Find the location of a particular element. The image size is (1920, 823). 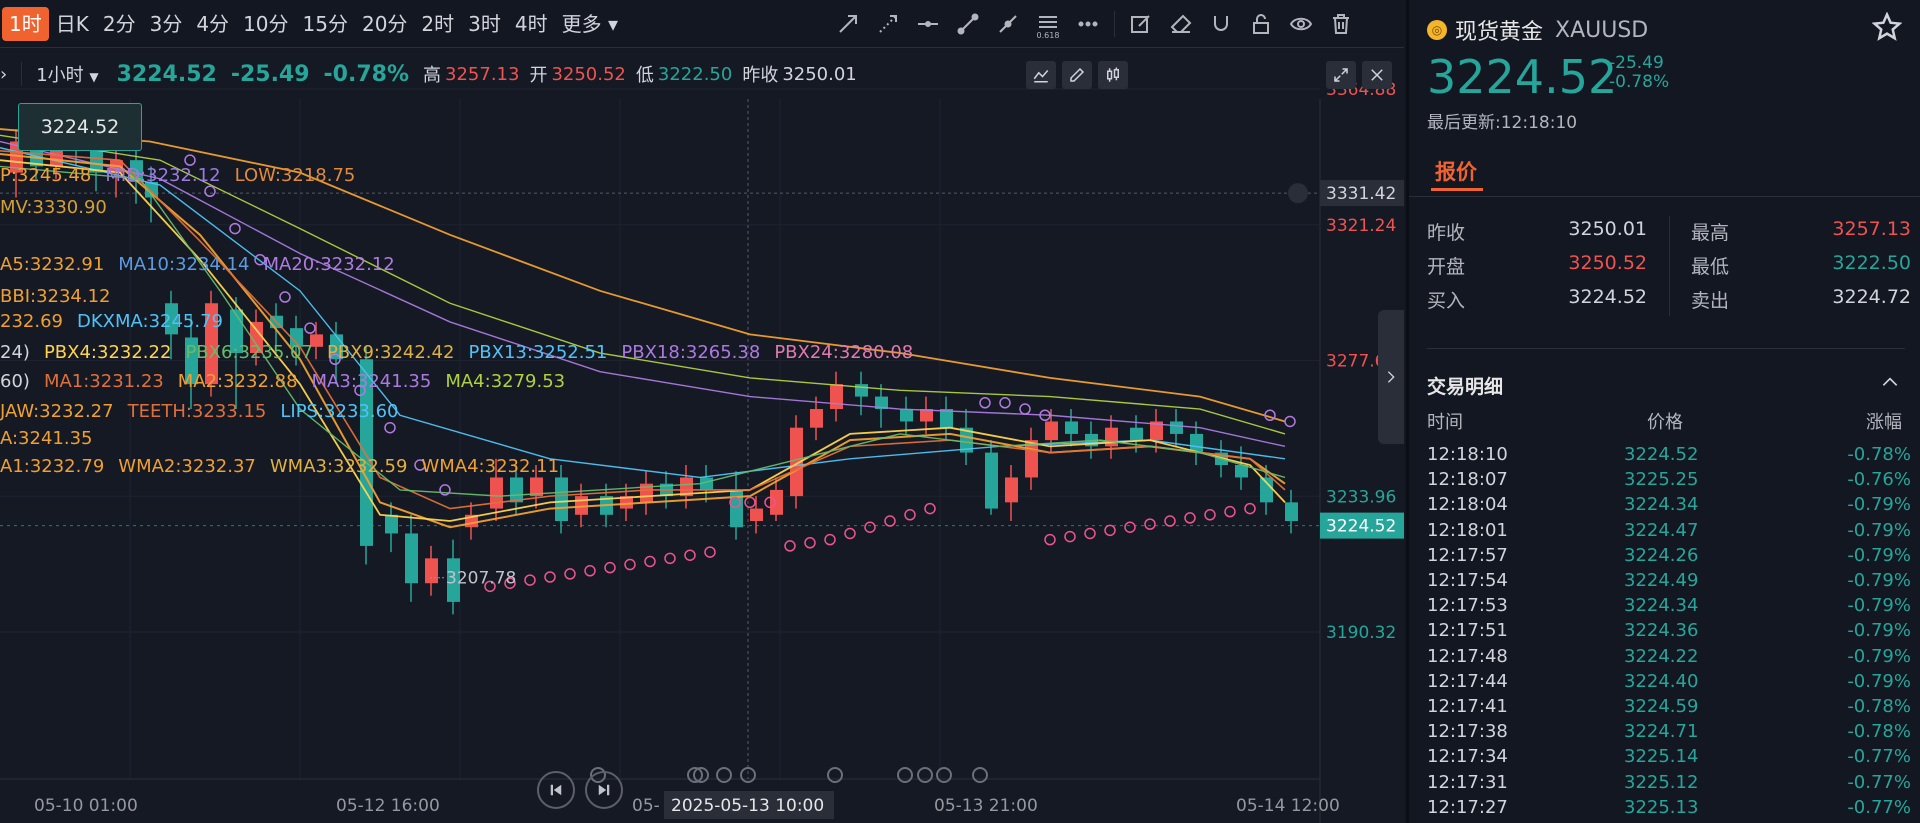

timeframe-11: 更多 ▾ is located at coordinates (590, 24).